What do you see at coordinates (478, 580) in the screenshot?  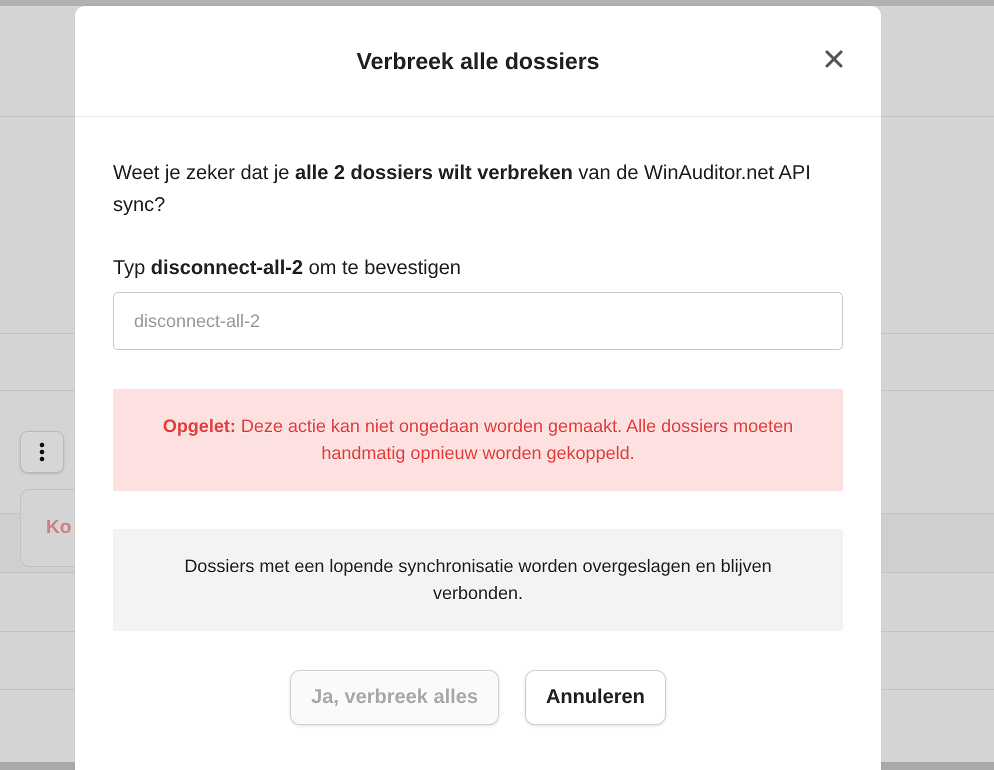 I see `info-message: Dossiers met een lopende synchronisatie worden overgeslagen en blijven verbonden.` at bounding box center [478, 580].